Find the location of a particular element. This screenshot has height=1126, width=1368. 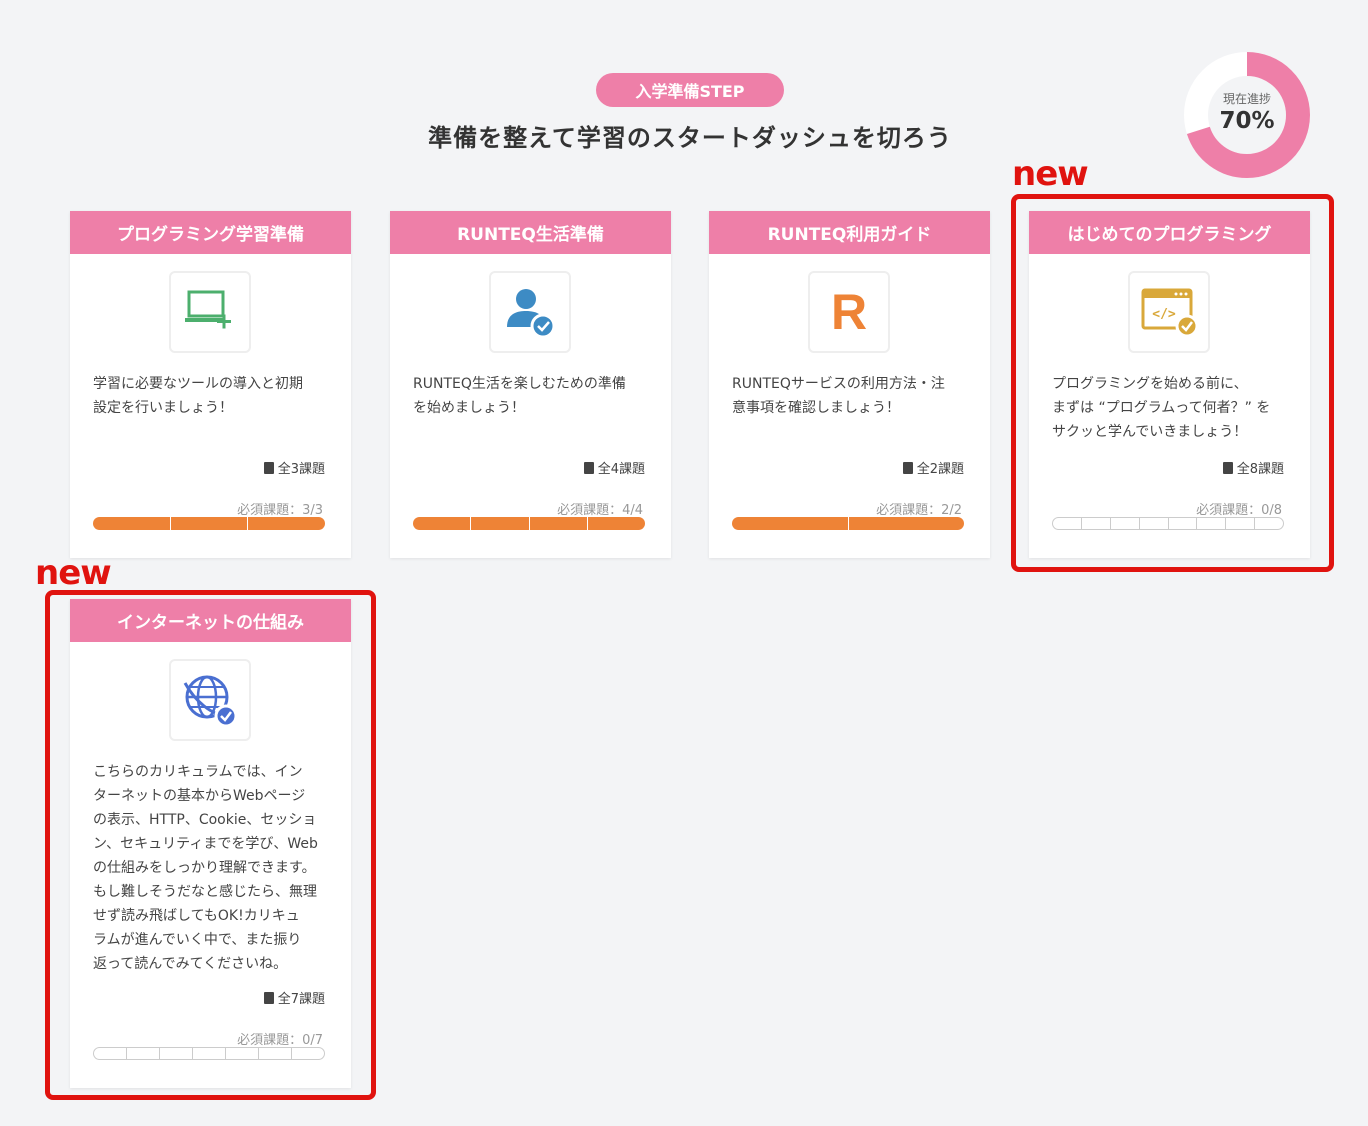

desc-line: を始めましょう！ is located at coordinates (469, 408).